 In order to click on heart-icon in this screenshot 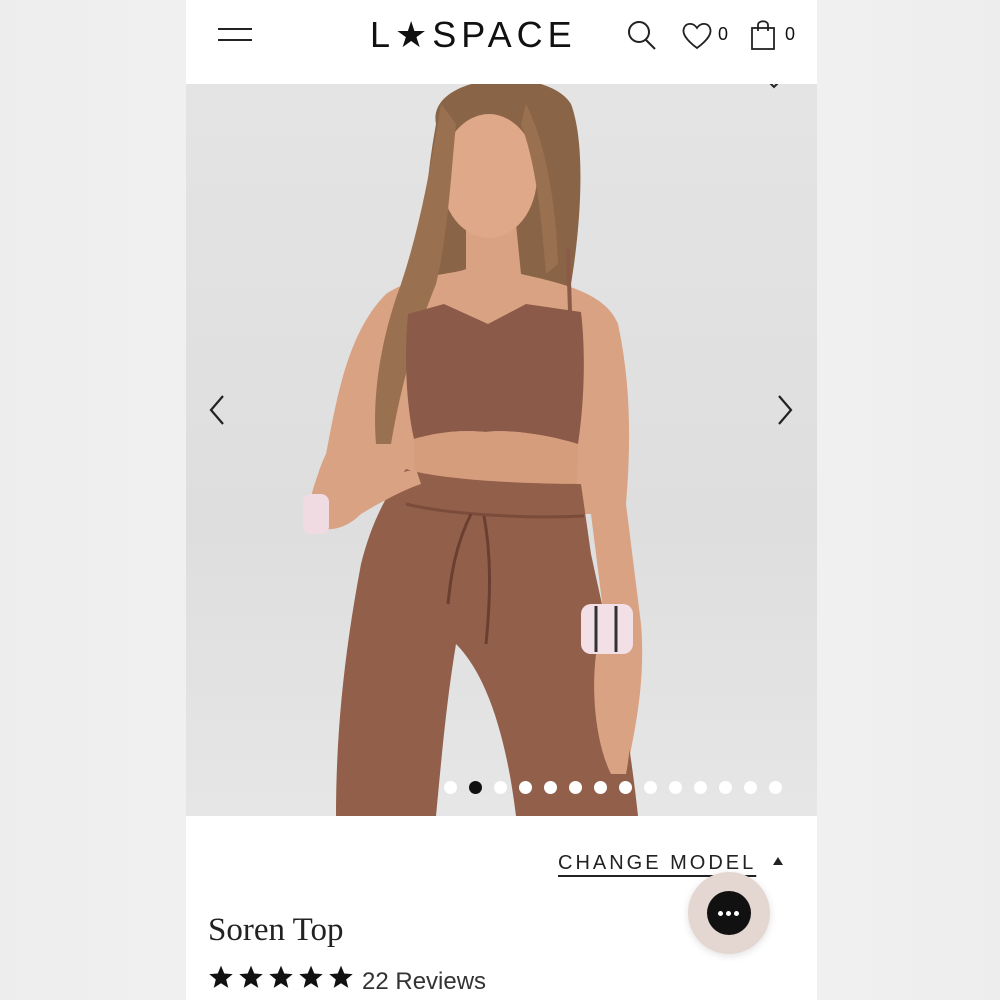, I will do `click(697, 36)`.